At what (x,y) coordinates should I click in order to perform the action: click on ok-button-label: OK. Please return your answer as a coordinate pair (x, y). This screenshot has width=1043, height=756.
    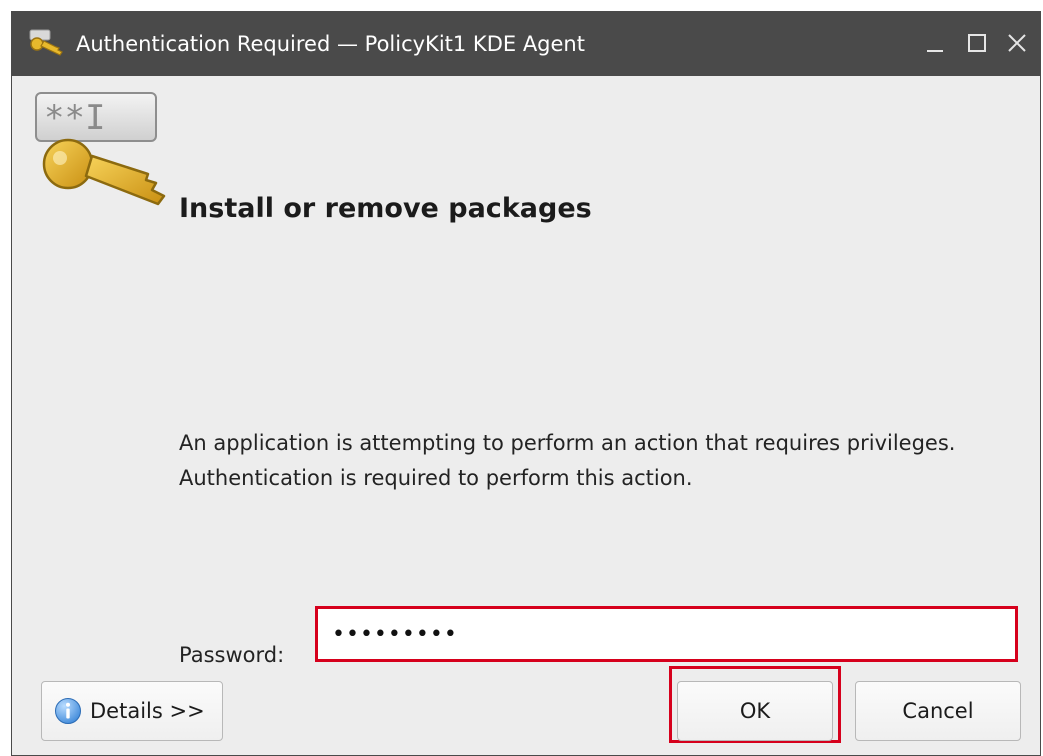
    Looking at the image, I should click on (755, 711).